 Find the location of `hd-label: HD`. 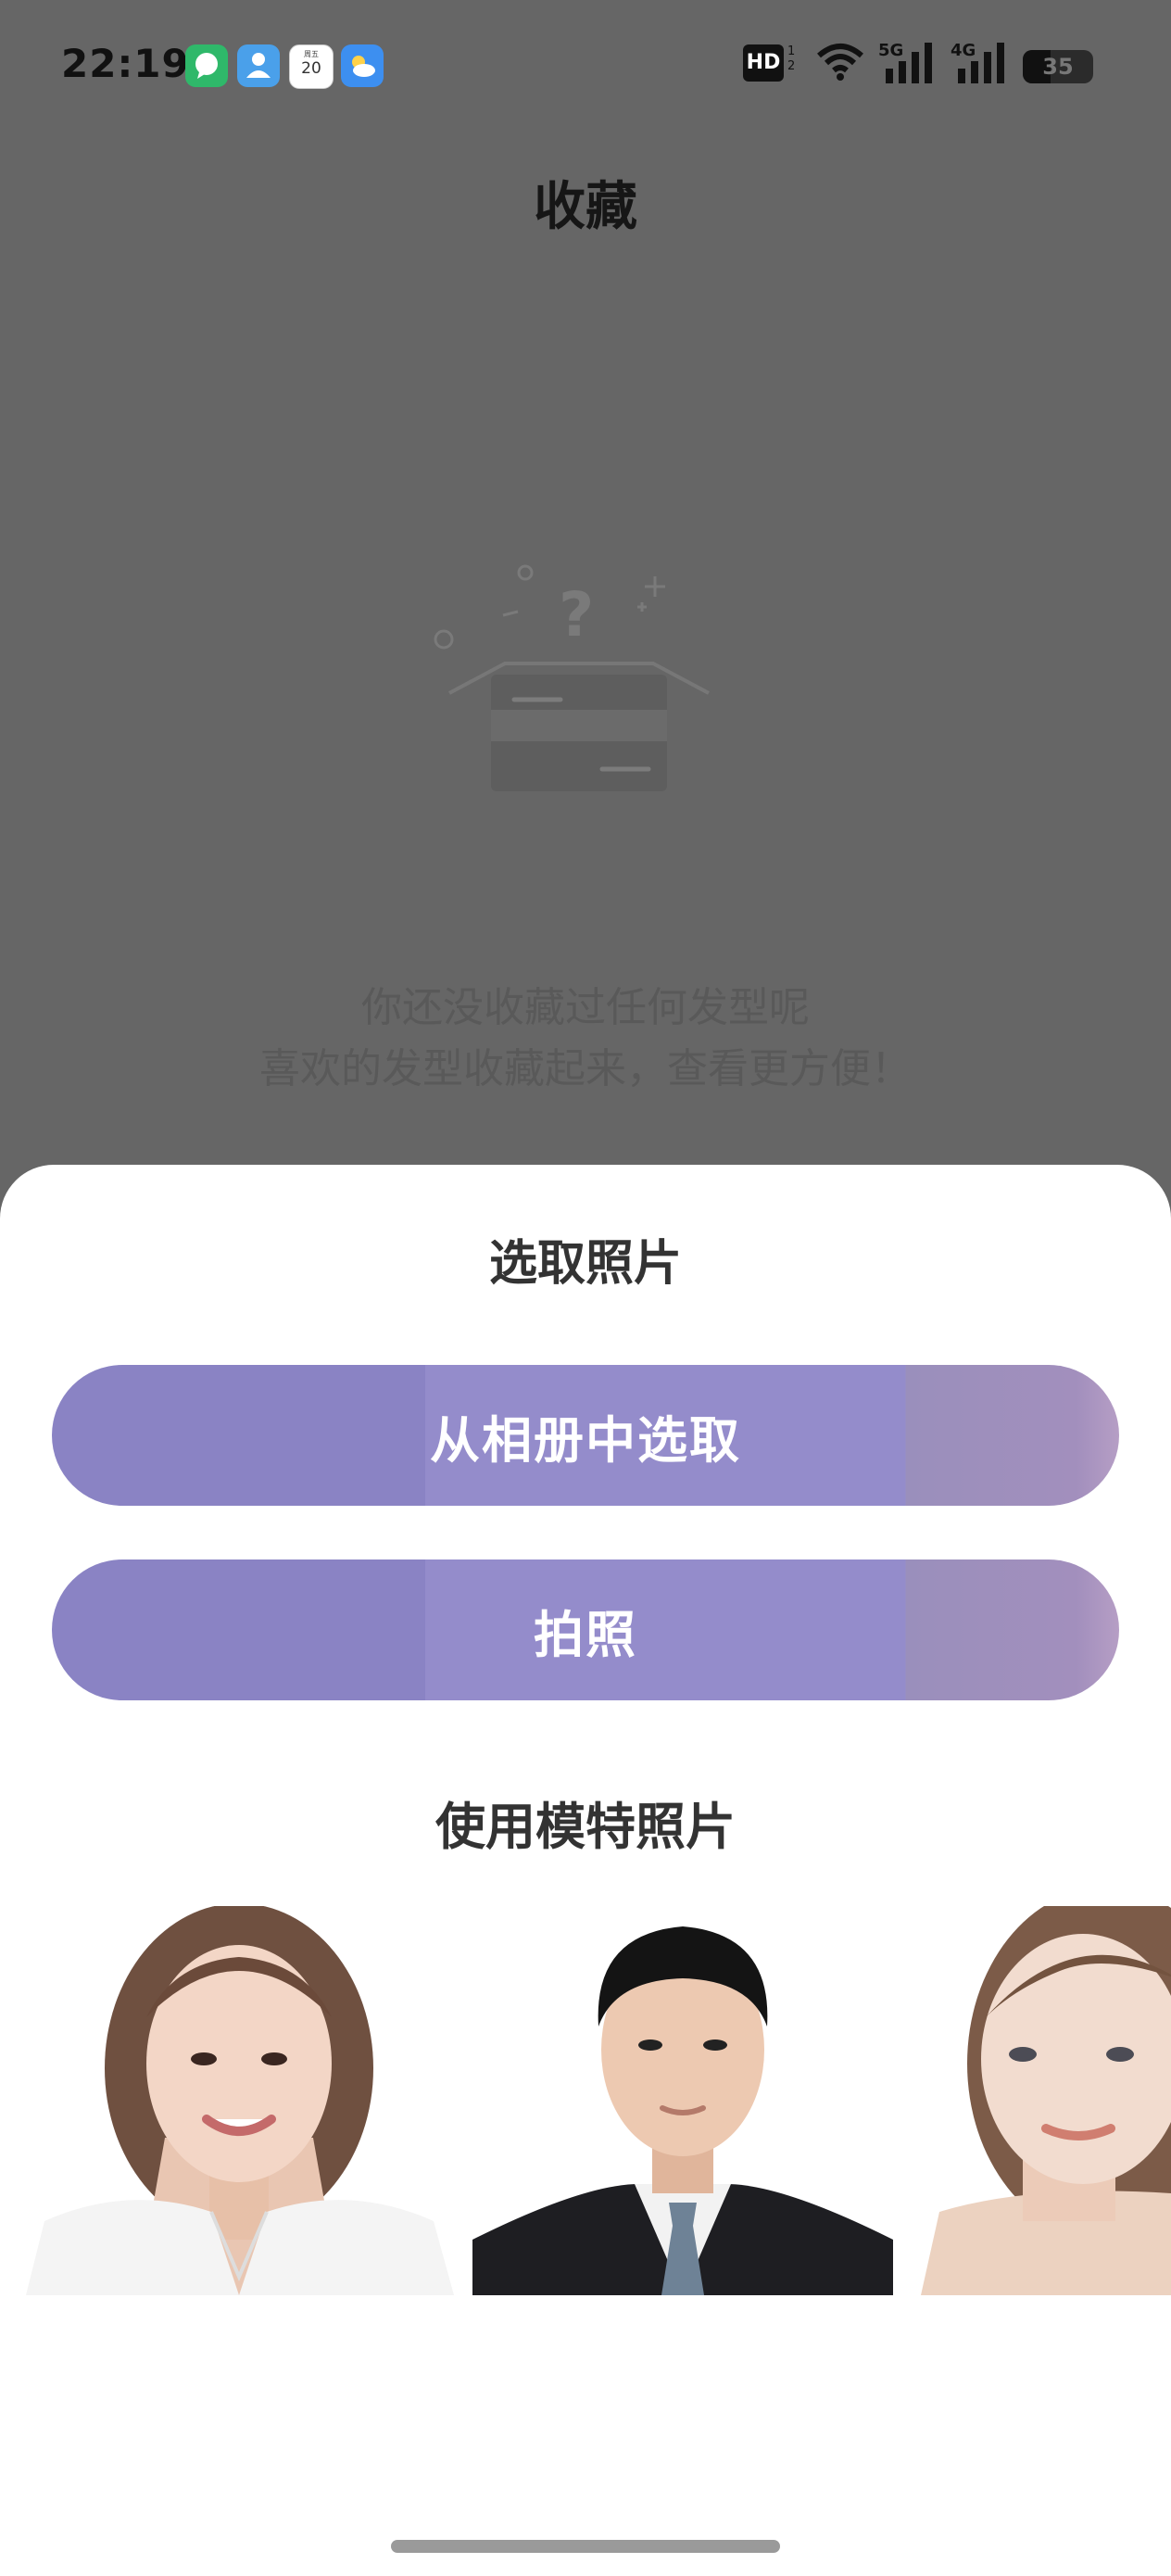

hd-label: HD is located at coordinates (764, 63).